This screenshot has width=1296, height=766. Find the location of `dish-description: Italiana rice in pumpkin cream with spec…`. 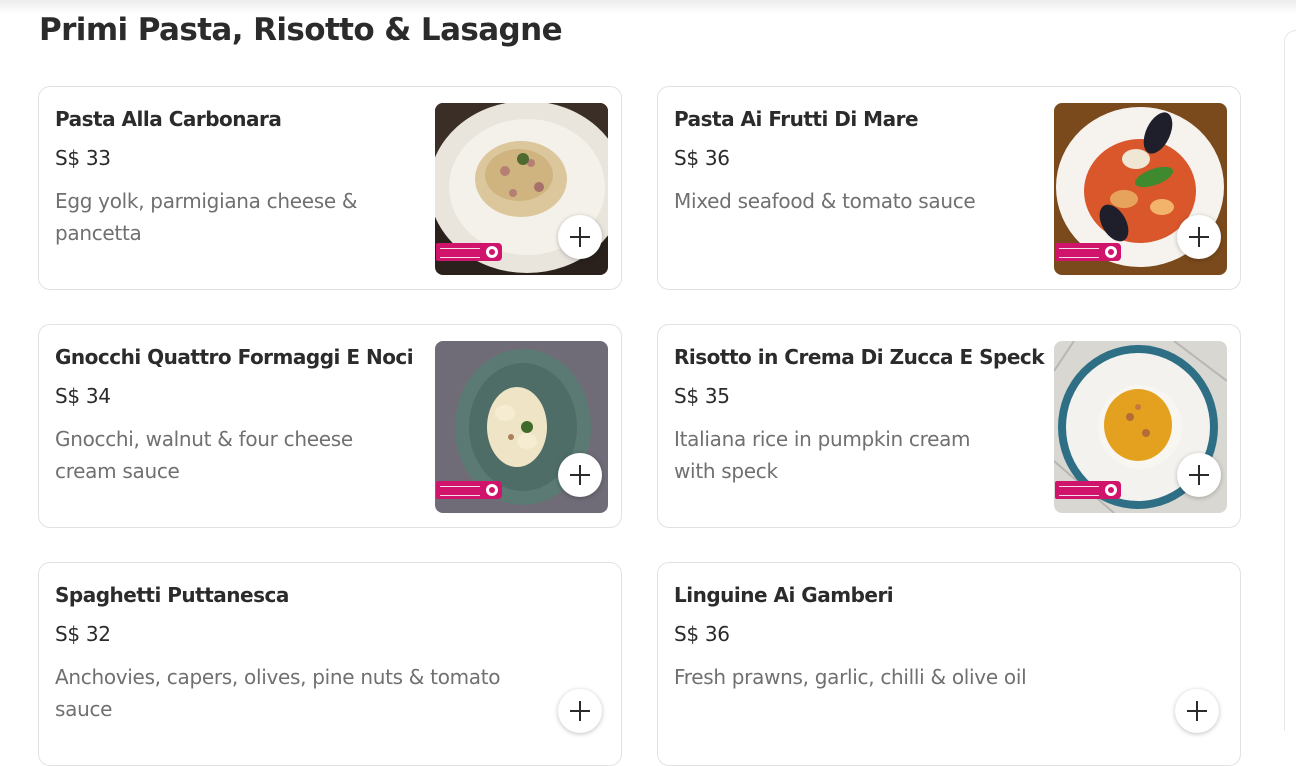

dish-description: Italiana rice in pumpkin cream with spec… is located at coordinates (822, 455).